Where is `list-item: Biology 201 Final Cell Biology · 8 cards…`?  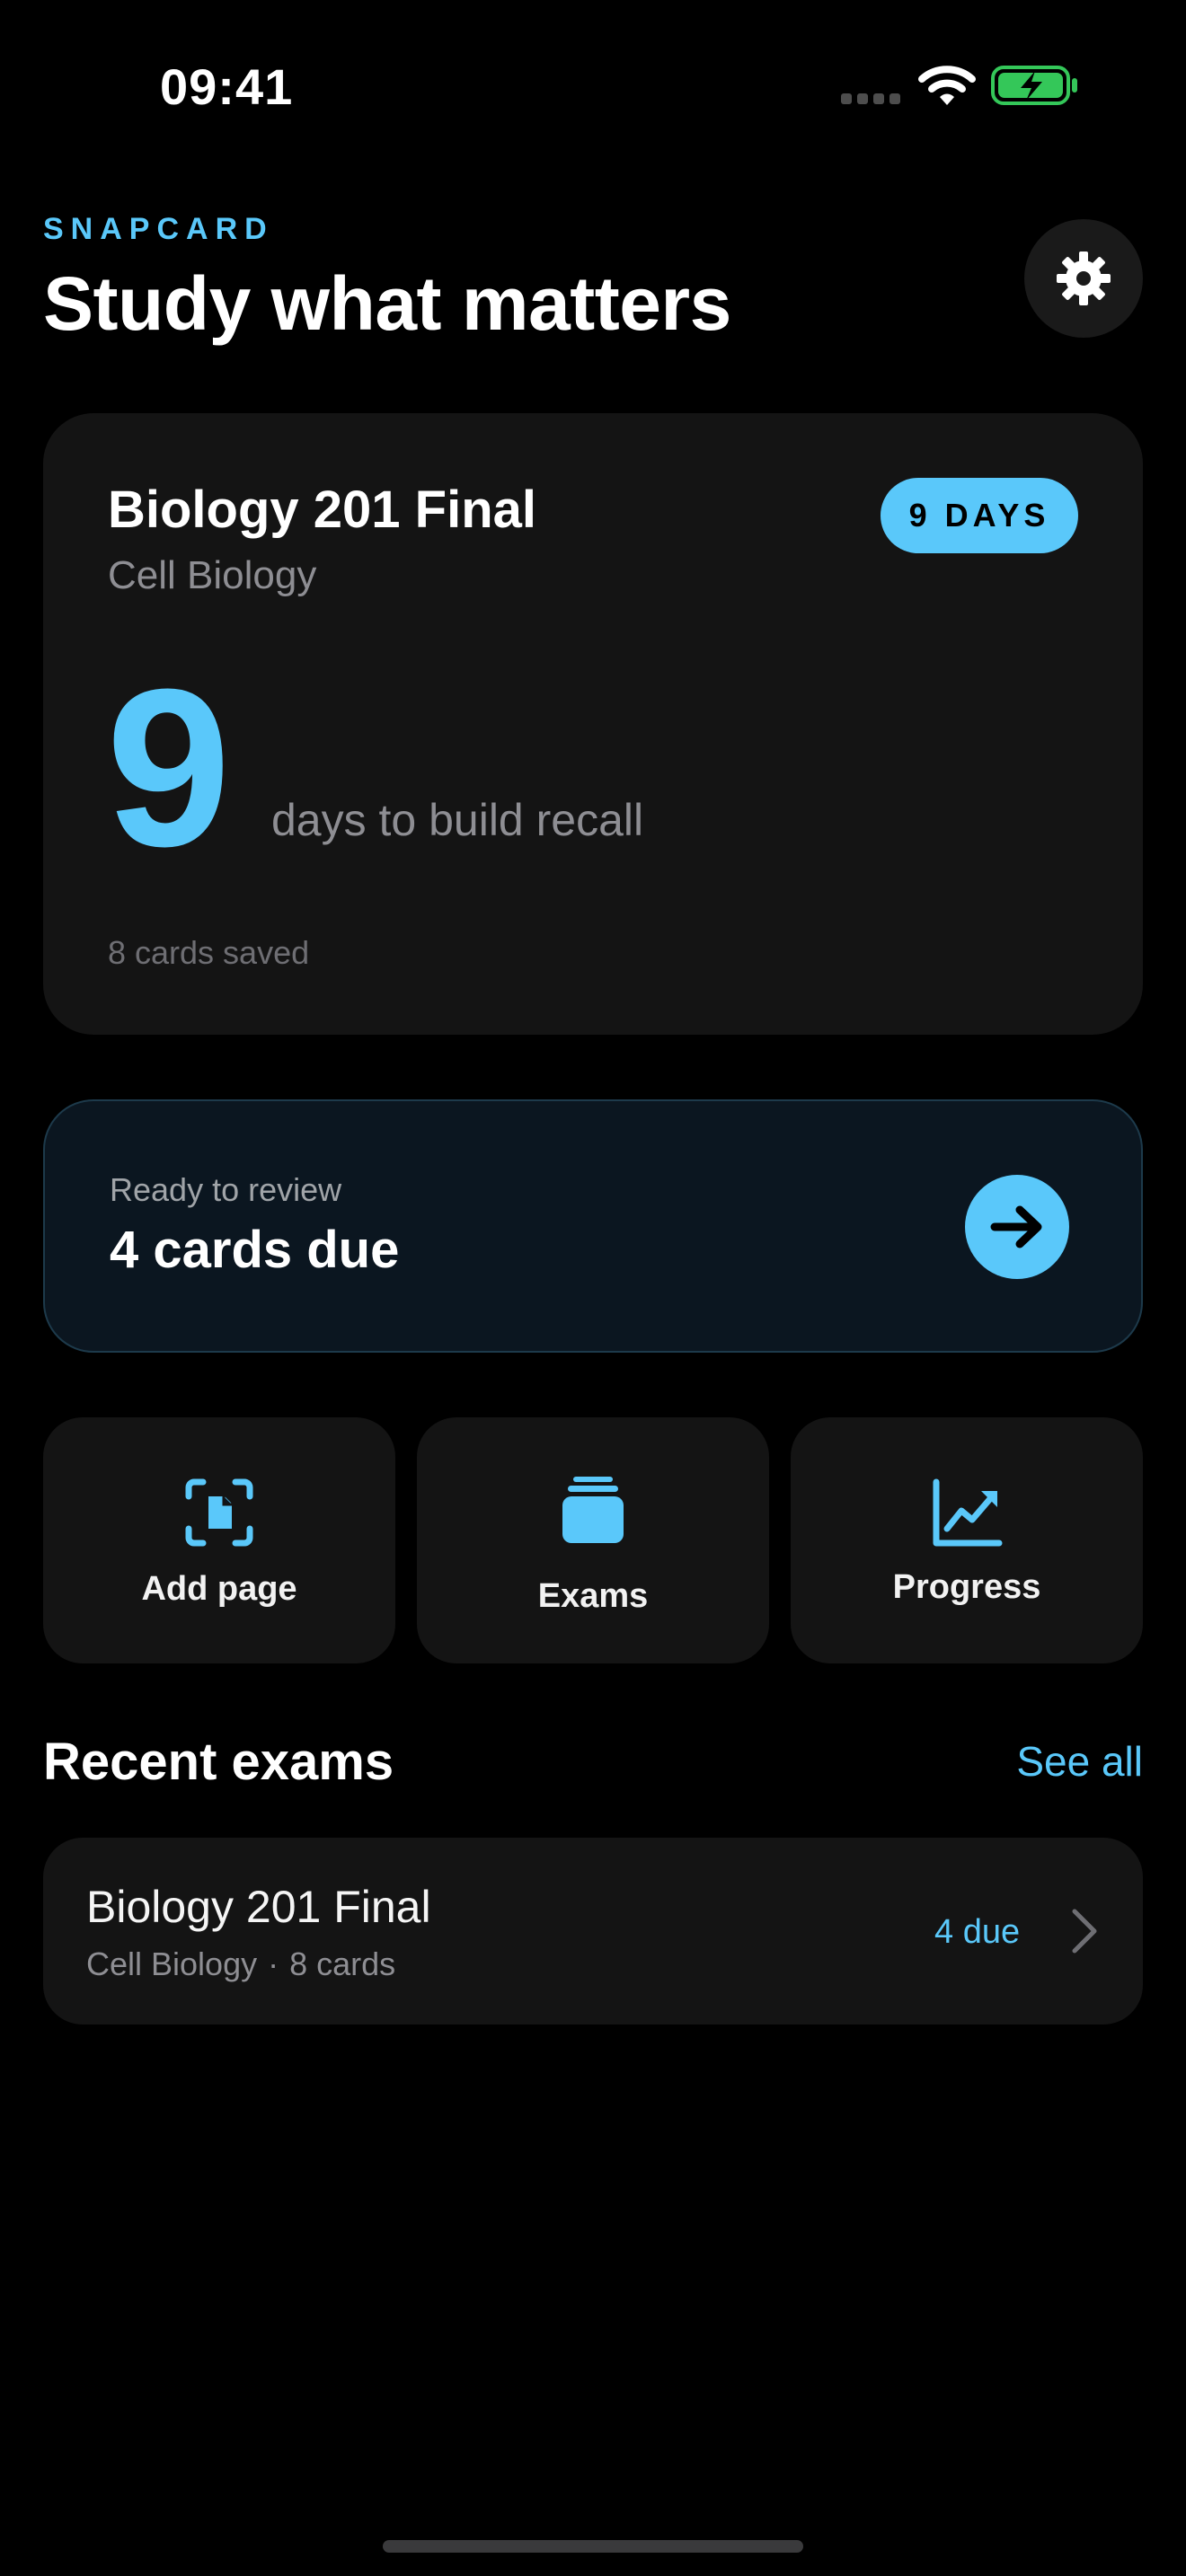
list-item: Biology 201 Final Cell Biology · 8 cards… is located at coordinates (593, 1931).